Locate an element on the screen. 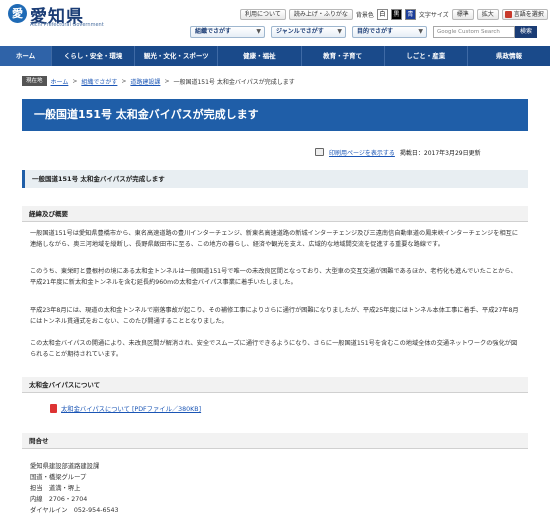 This screenshot has height=525, width=550. search-button: 検索 is located at coordinates (526, 32).